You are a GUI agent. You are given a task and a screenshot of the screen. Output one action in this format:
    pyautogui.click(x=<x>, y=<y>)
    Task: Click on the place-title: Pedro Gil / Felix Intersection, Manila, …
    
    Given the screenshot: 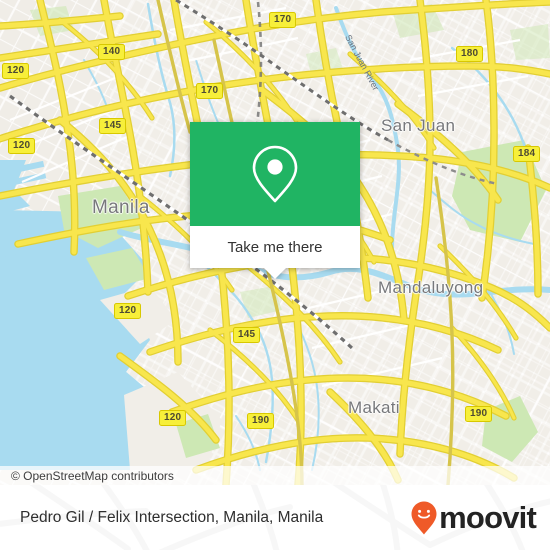 What is the action you would take?
    pyautogui.click(x=172, y=517)
    